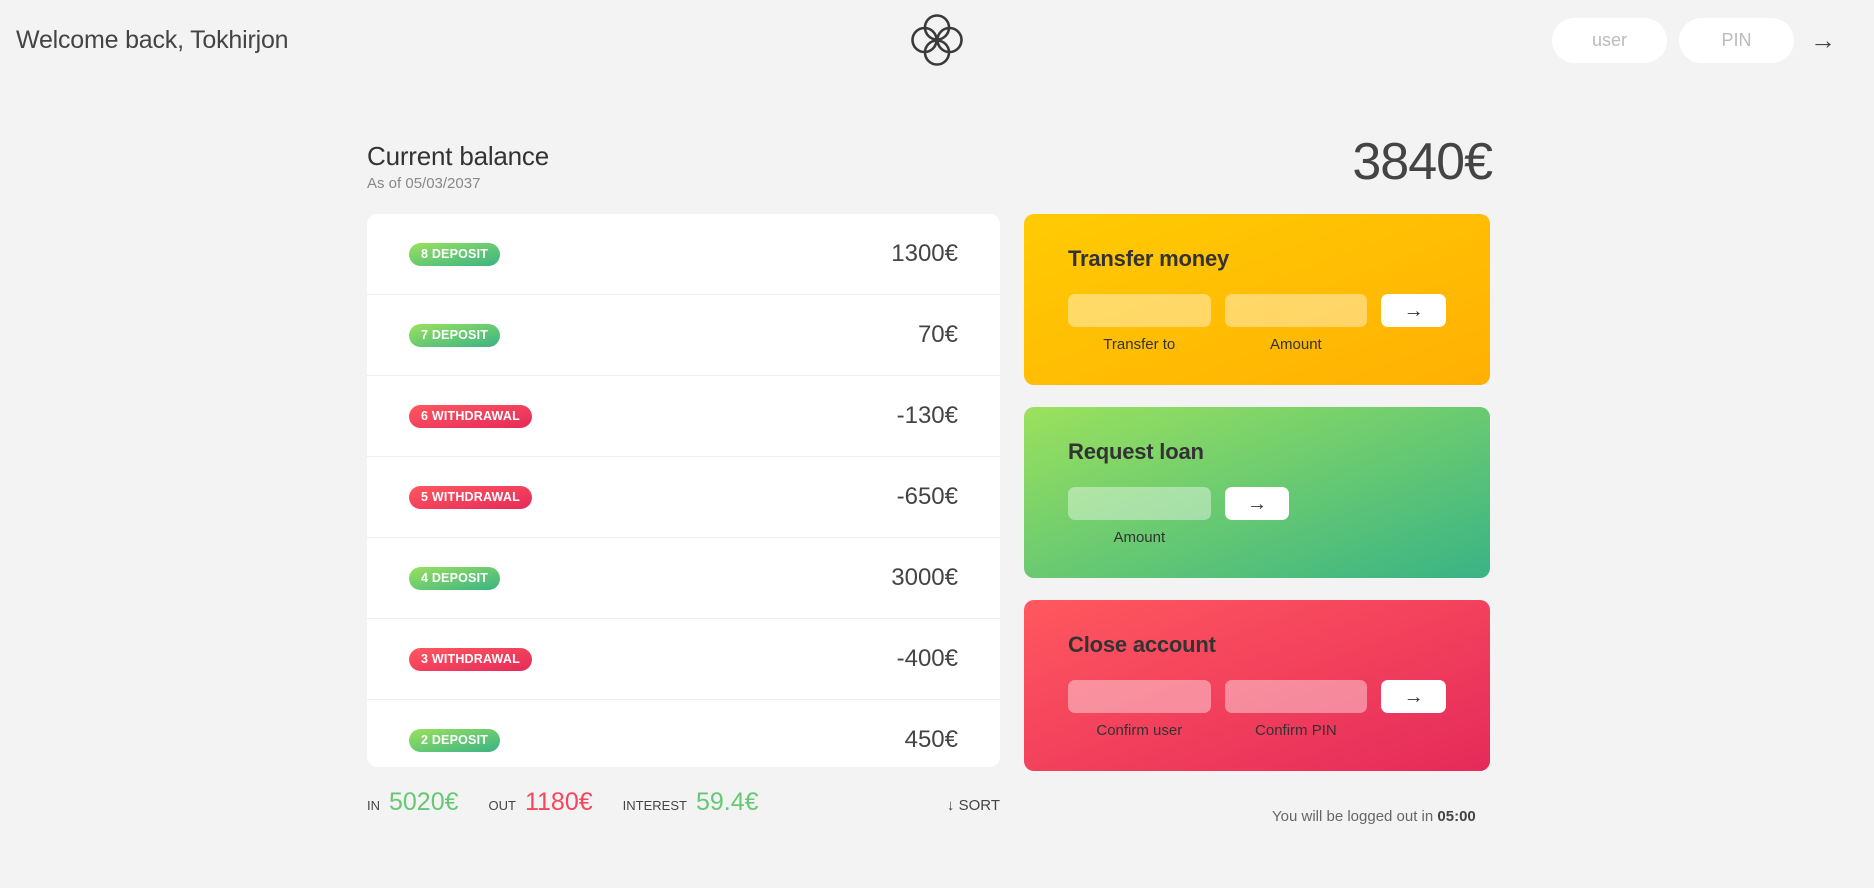 This screenshot has width=1874, height=888. I want to click on close-user-label: Confirm user, so click(1139, 730).